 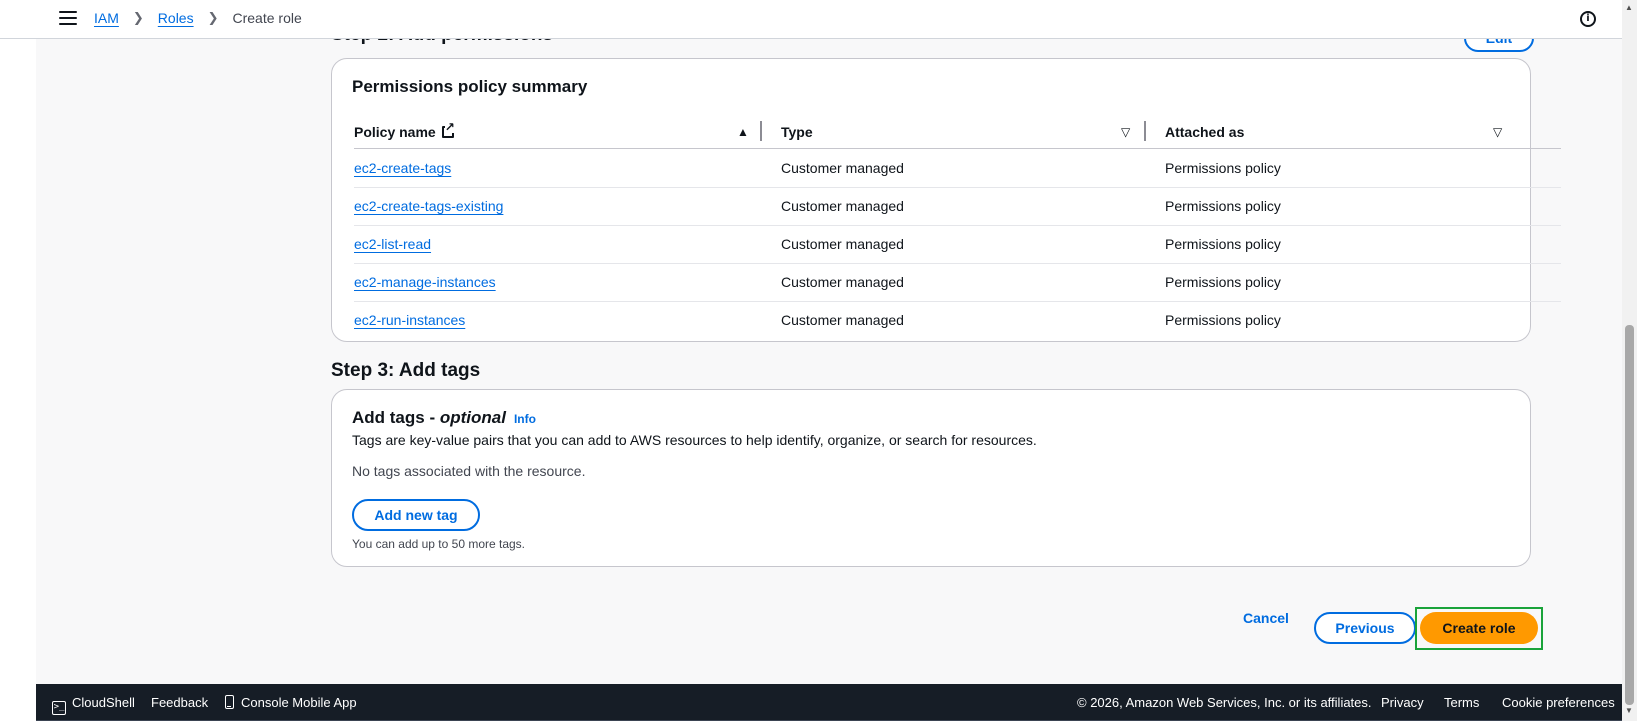 I want to click on column-policy-name: Policy name, so click(x=404, y=130).